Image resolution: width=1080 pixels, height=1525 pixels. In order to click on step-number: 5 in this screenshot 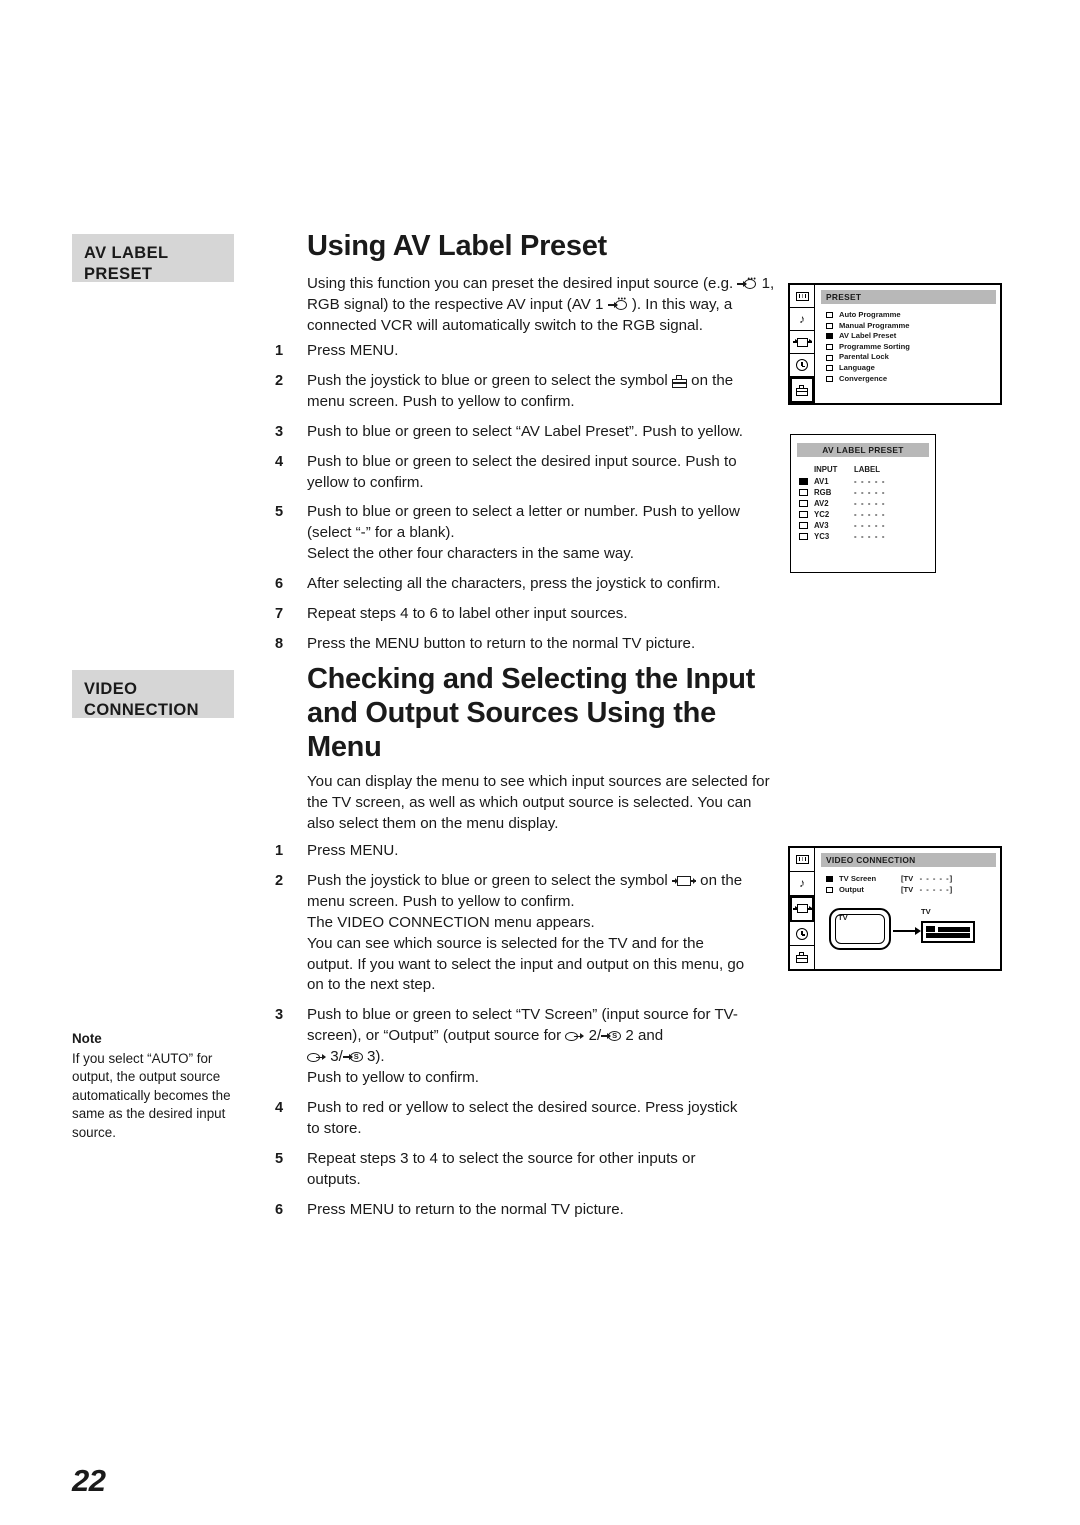, I will do `click(279, 512)`.